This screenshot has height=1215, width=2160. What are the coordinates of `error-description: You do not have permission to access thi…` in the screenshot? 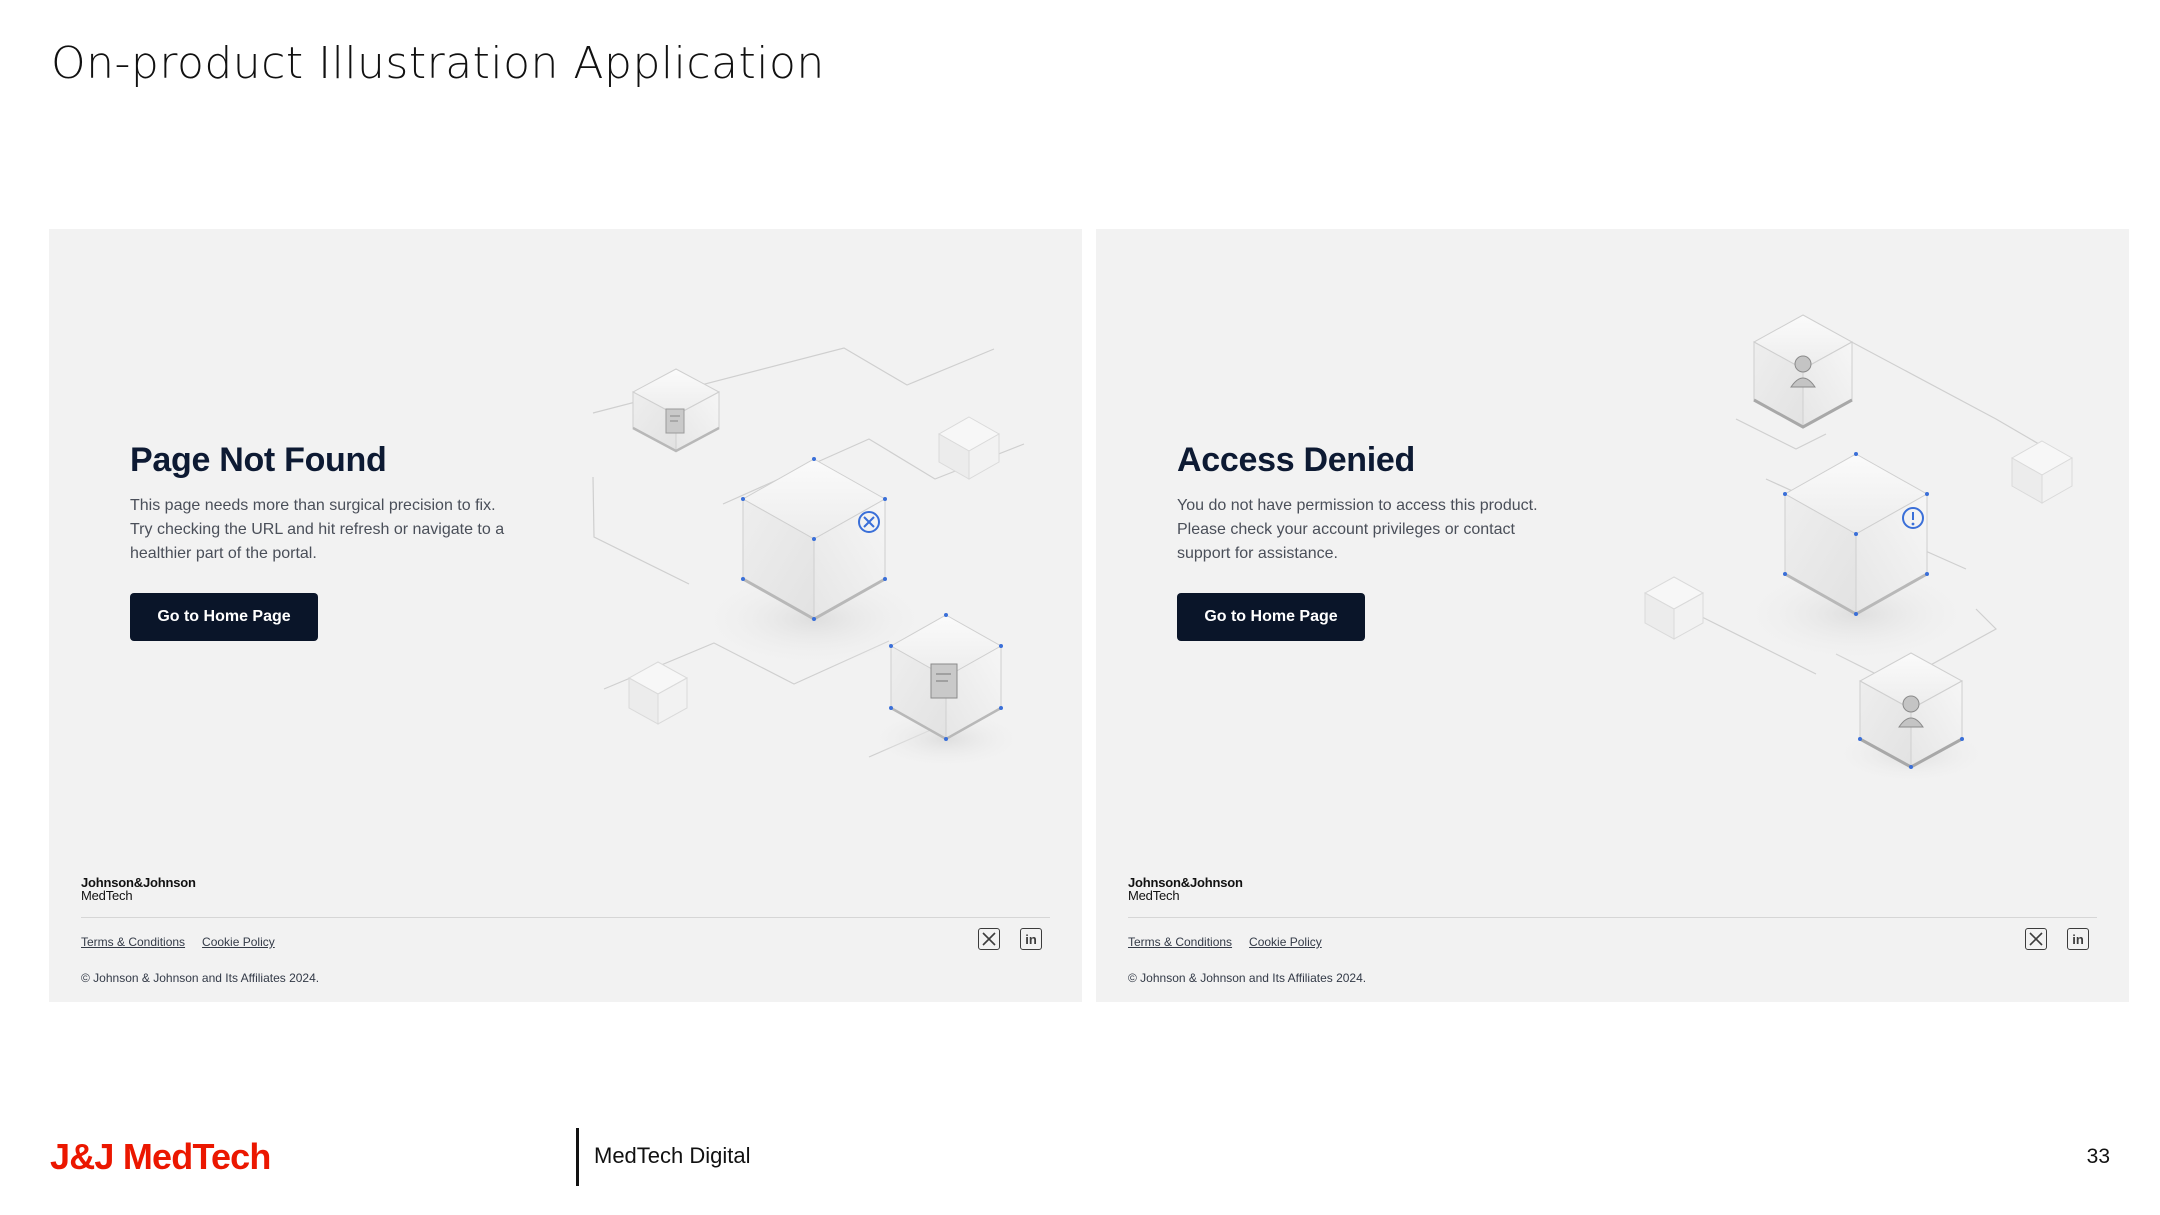 It's located at (1357, 529).